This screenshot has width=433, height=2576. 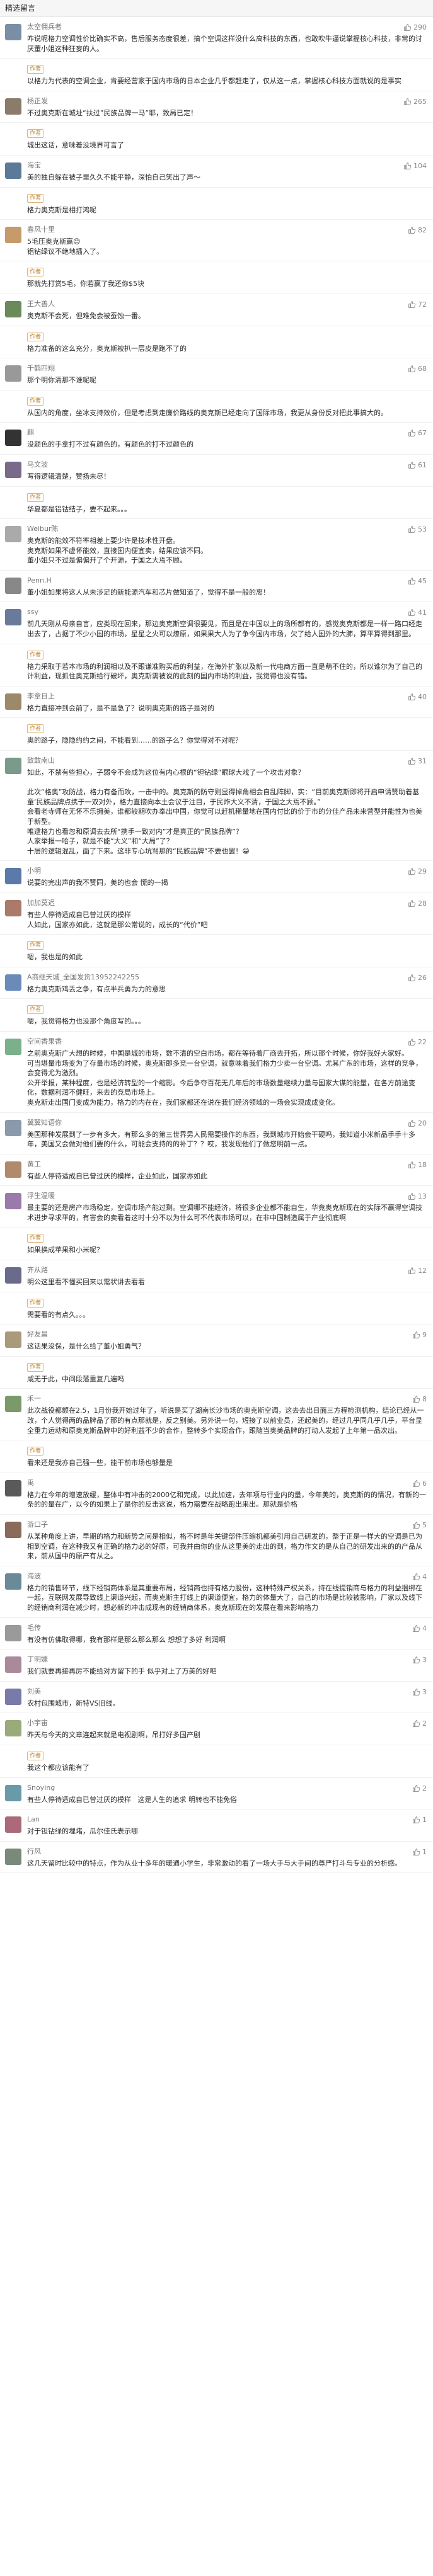 What do you see at coordinates (215, 165) in the screenshot?
I see `username: 海宝` at bounding box center [215, 165].